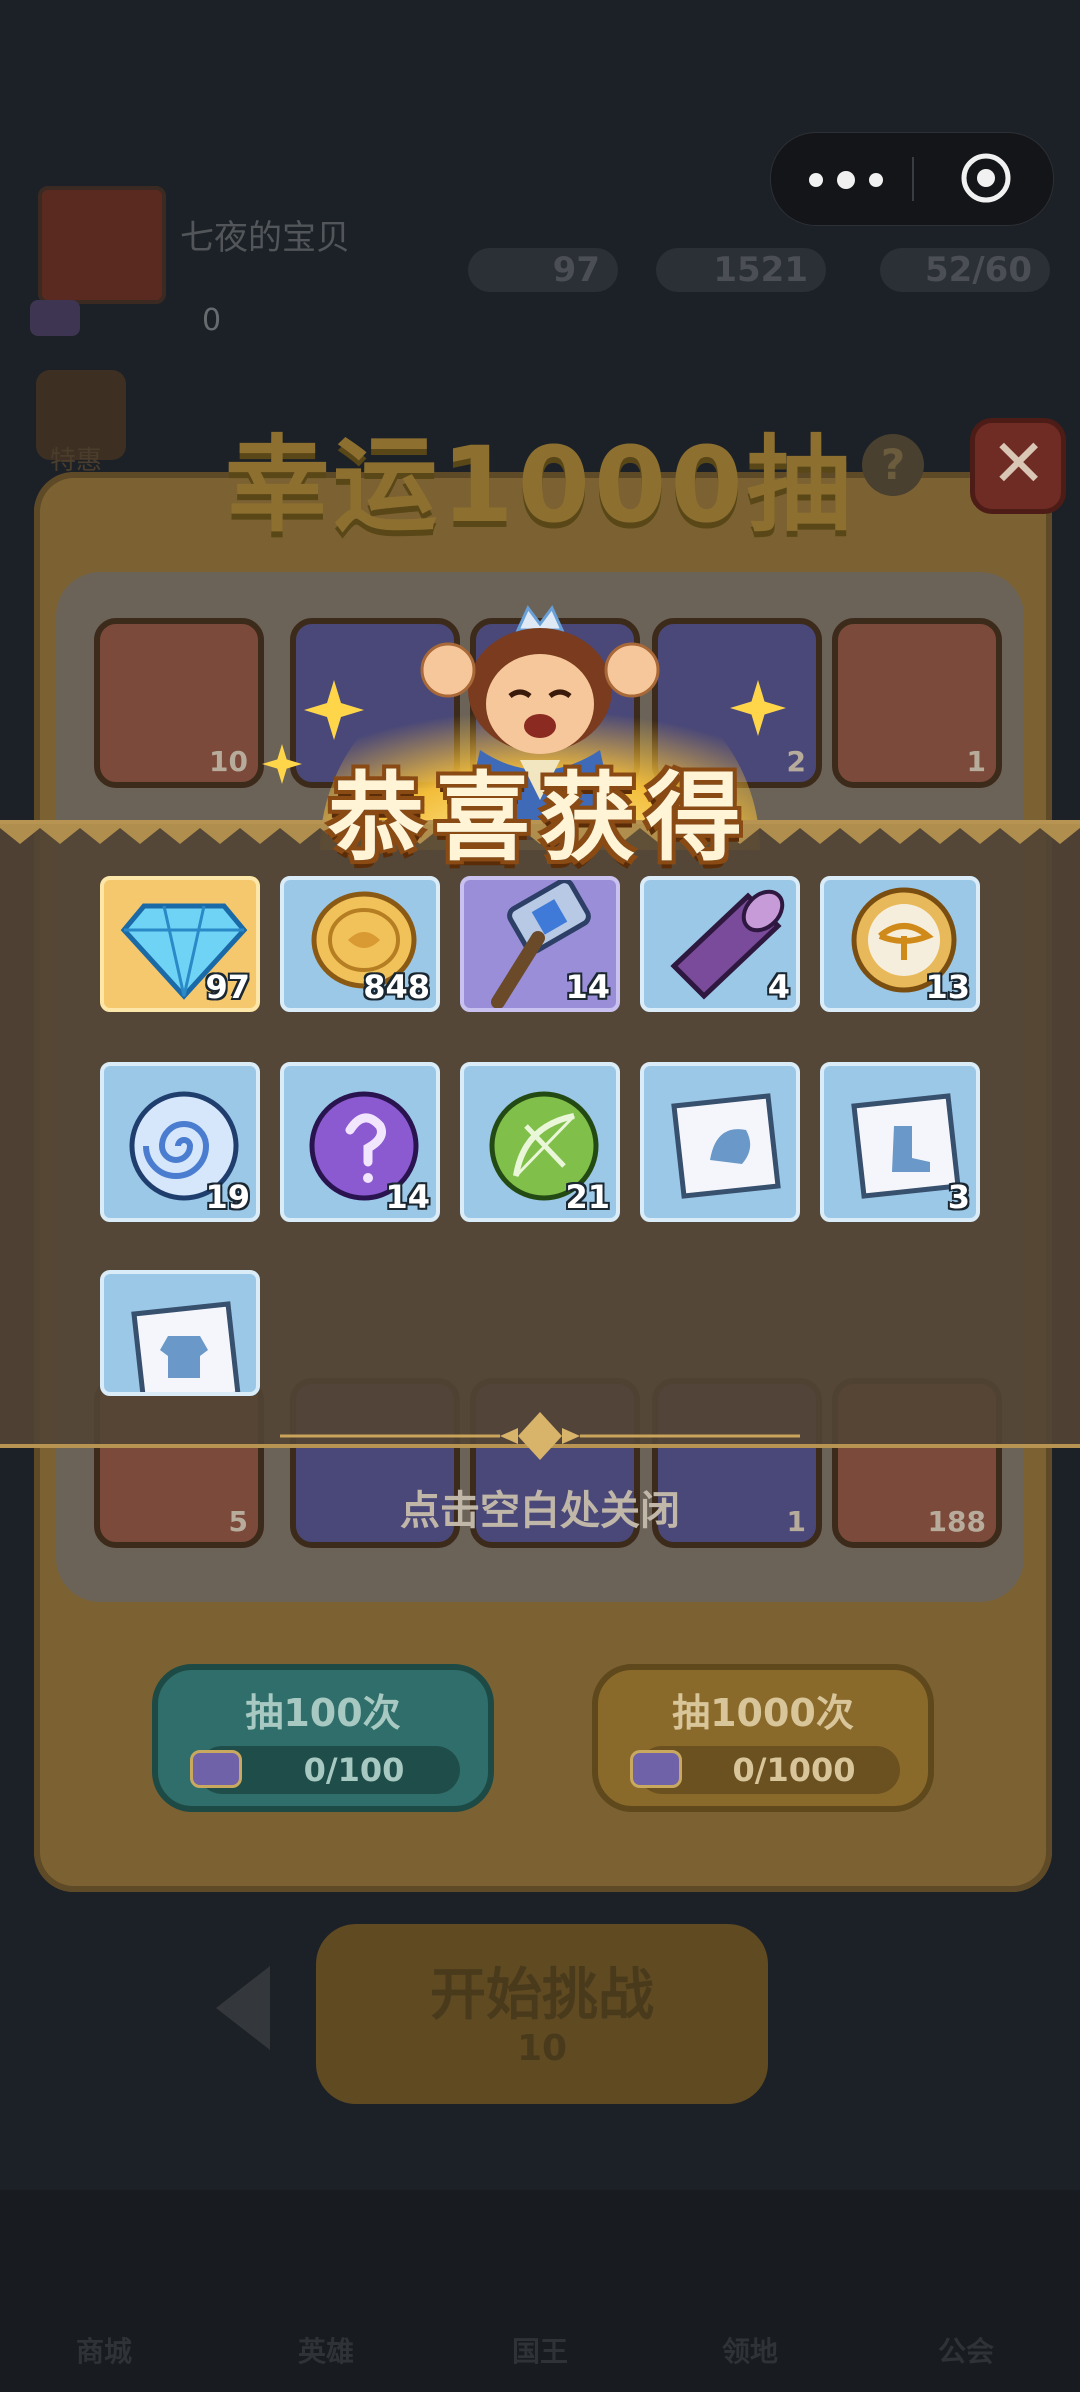  I want to click on item-quantity: 3, so click(958, 1197).